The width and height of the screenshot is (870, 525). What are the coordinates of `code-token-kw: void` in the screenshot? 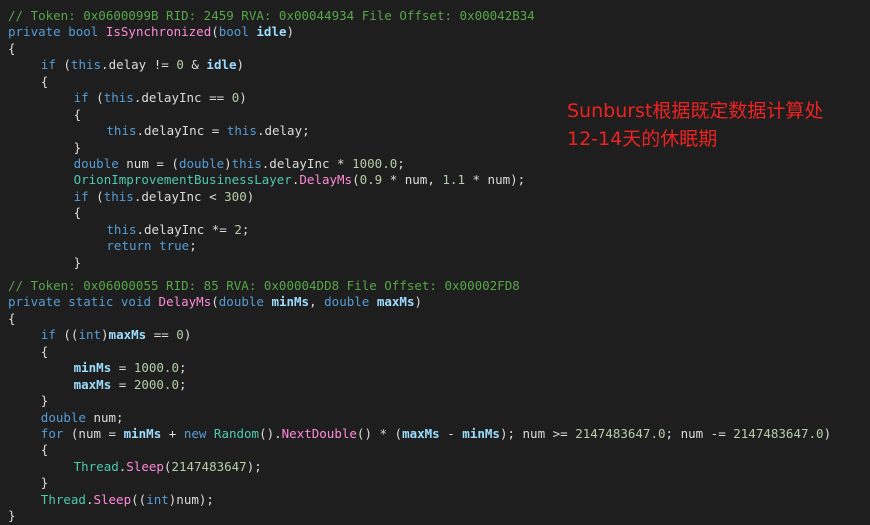 It's located at (136, 302).